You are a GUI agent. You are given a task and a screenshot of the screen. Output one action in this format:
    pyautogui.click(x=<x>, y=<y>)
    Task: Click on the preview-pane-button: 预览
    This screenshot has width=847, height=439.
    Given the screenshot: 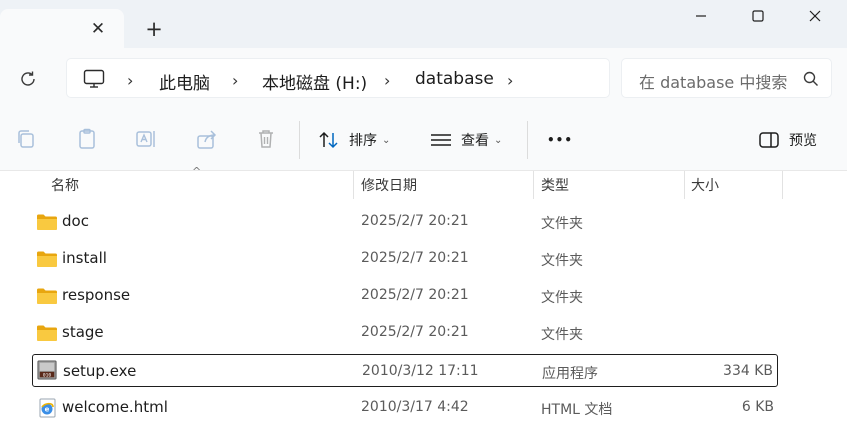 What is the action you would take?
    pyautogui.click(x=788, y=140)
    